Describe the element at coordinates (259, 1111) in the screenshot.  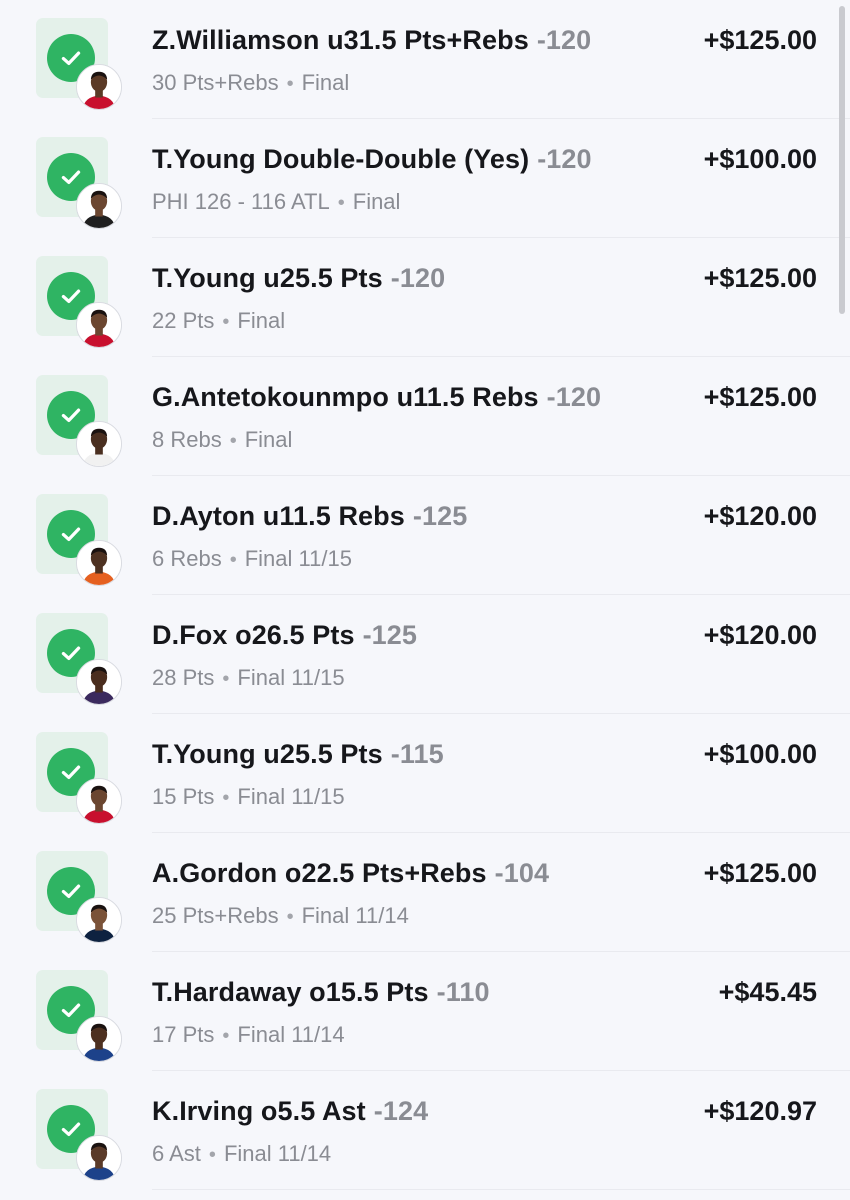
I see `bet-selection: K.Irving o5.5 Ast` at that location.